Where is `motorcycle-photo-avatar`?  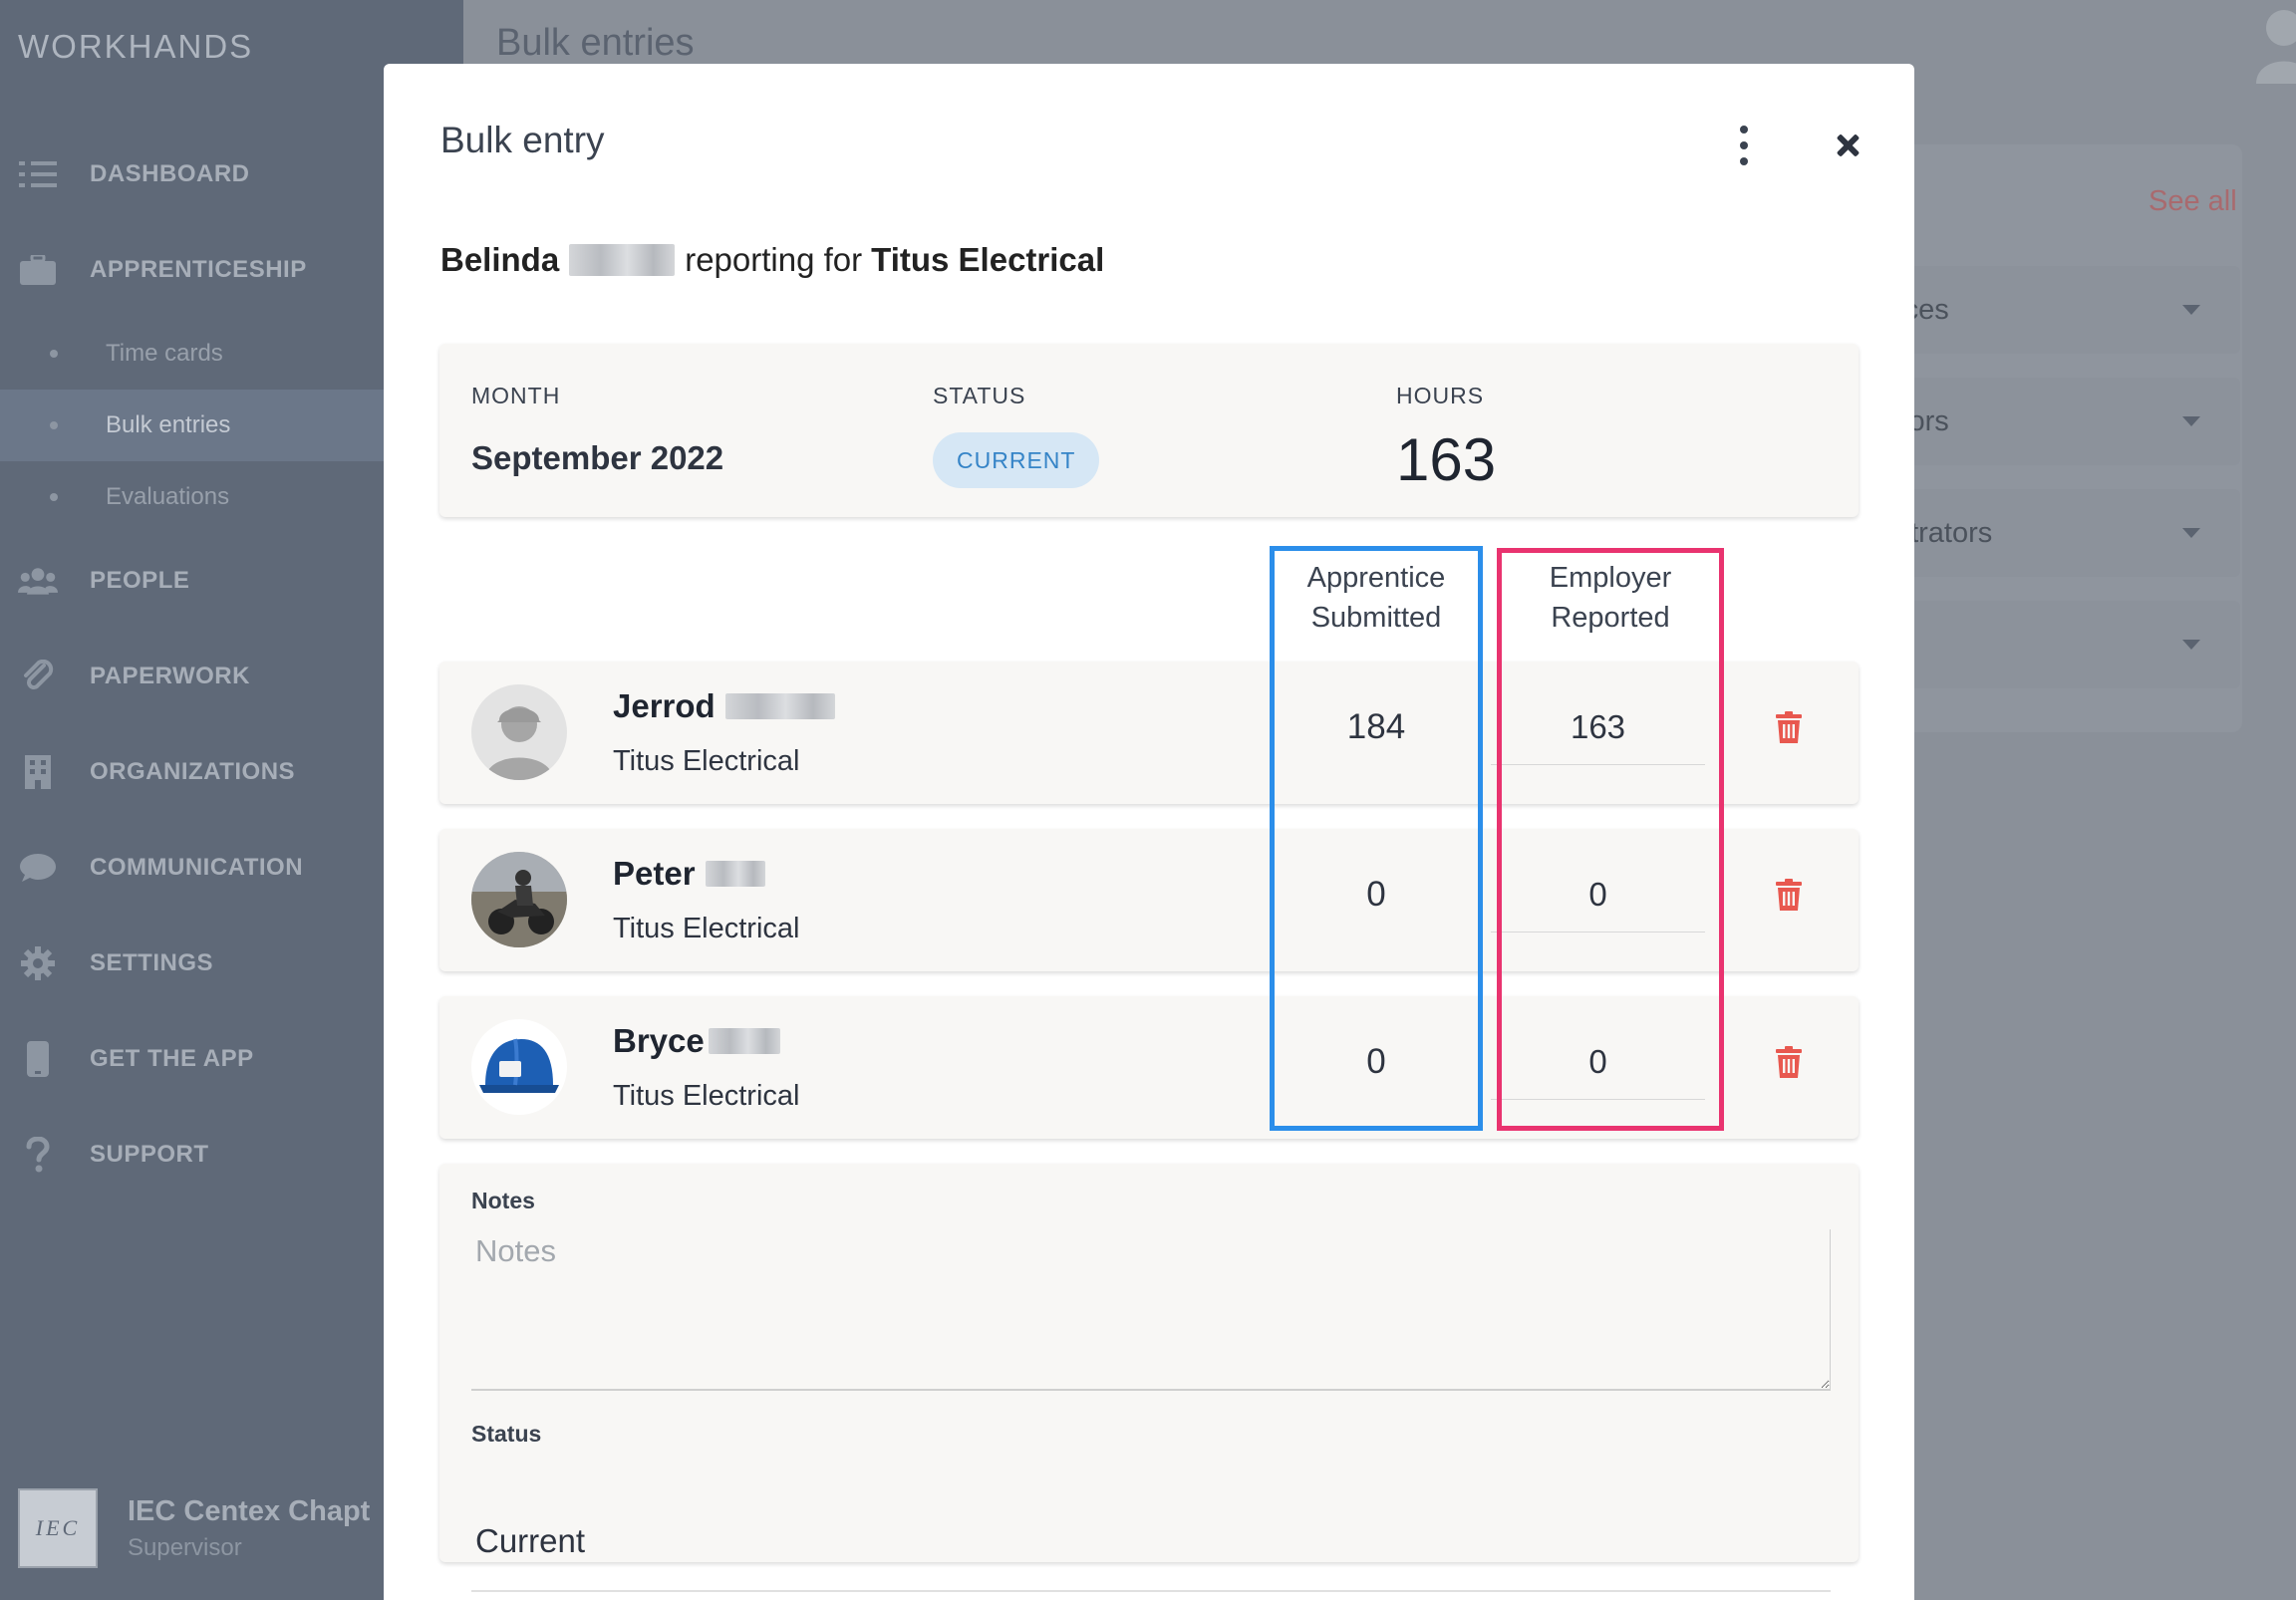
motorcycle-photo-avatar is located at coordinates (519, 899).